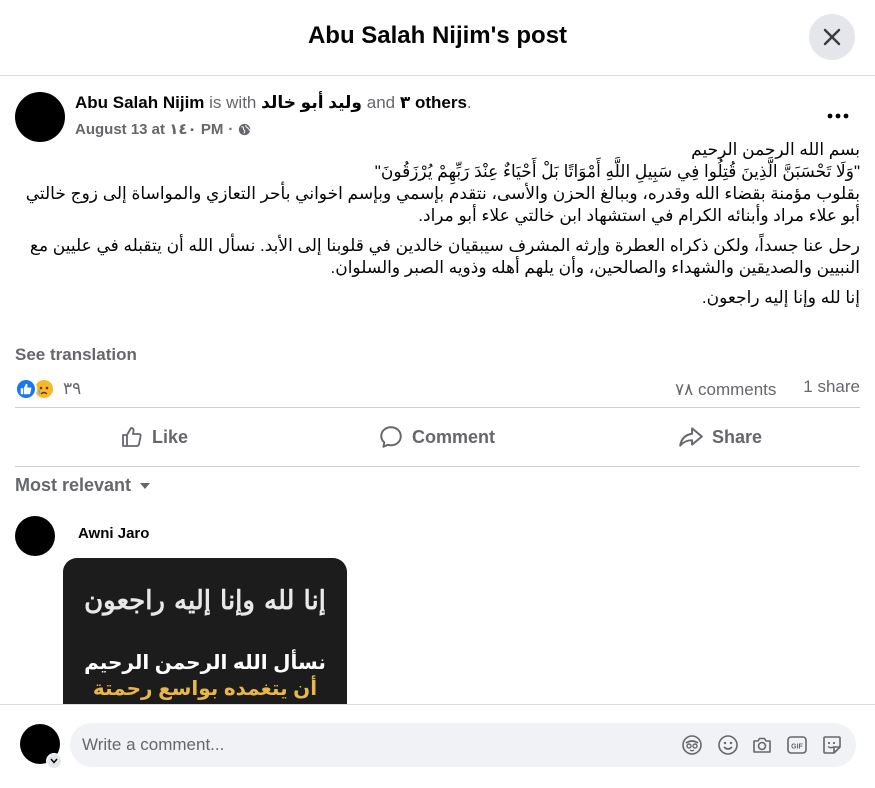 The width and height of the screenshot is (875, 788). I want to click on like-reaction-icon, so click(26, 389).